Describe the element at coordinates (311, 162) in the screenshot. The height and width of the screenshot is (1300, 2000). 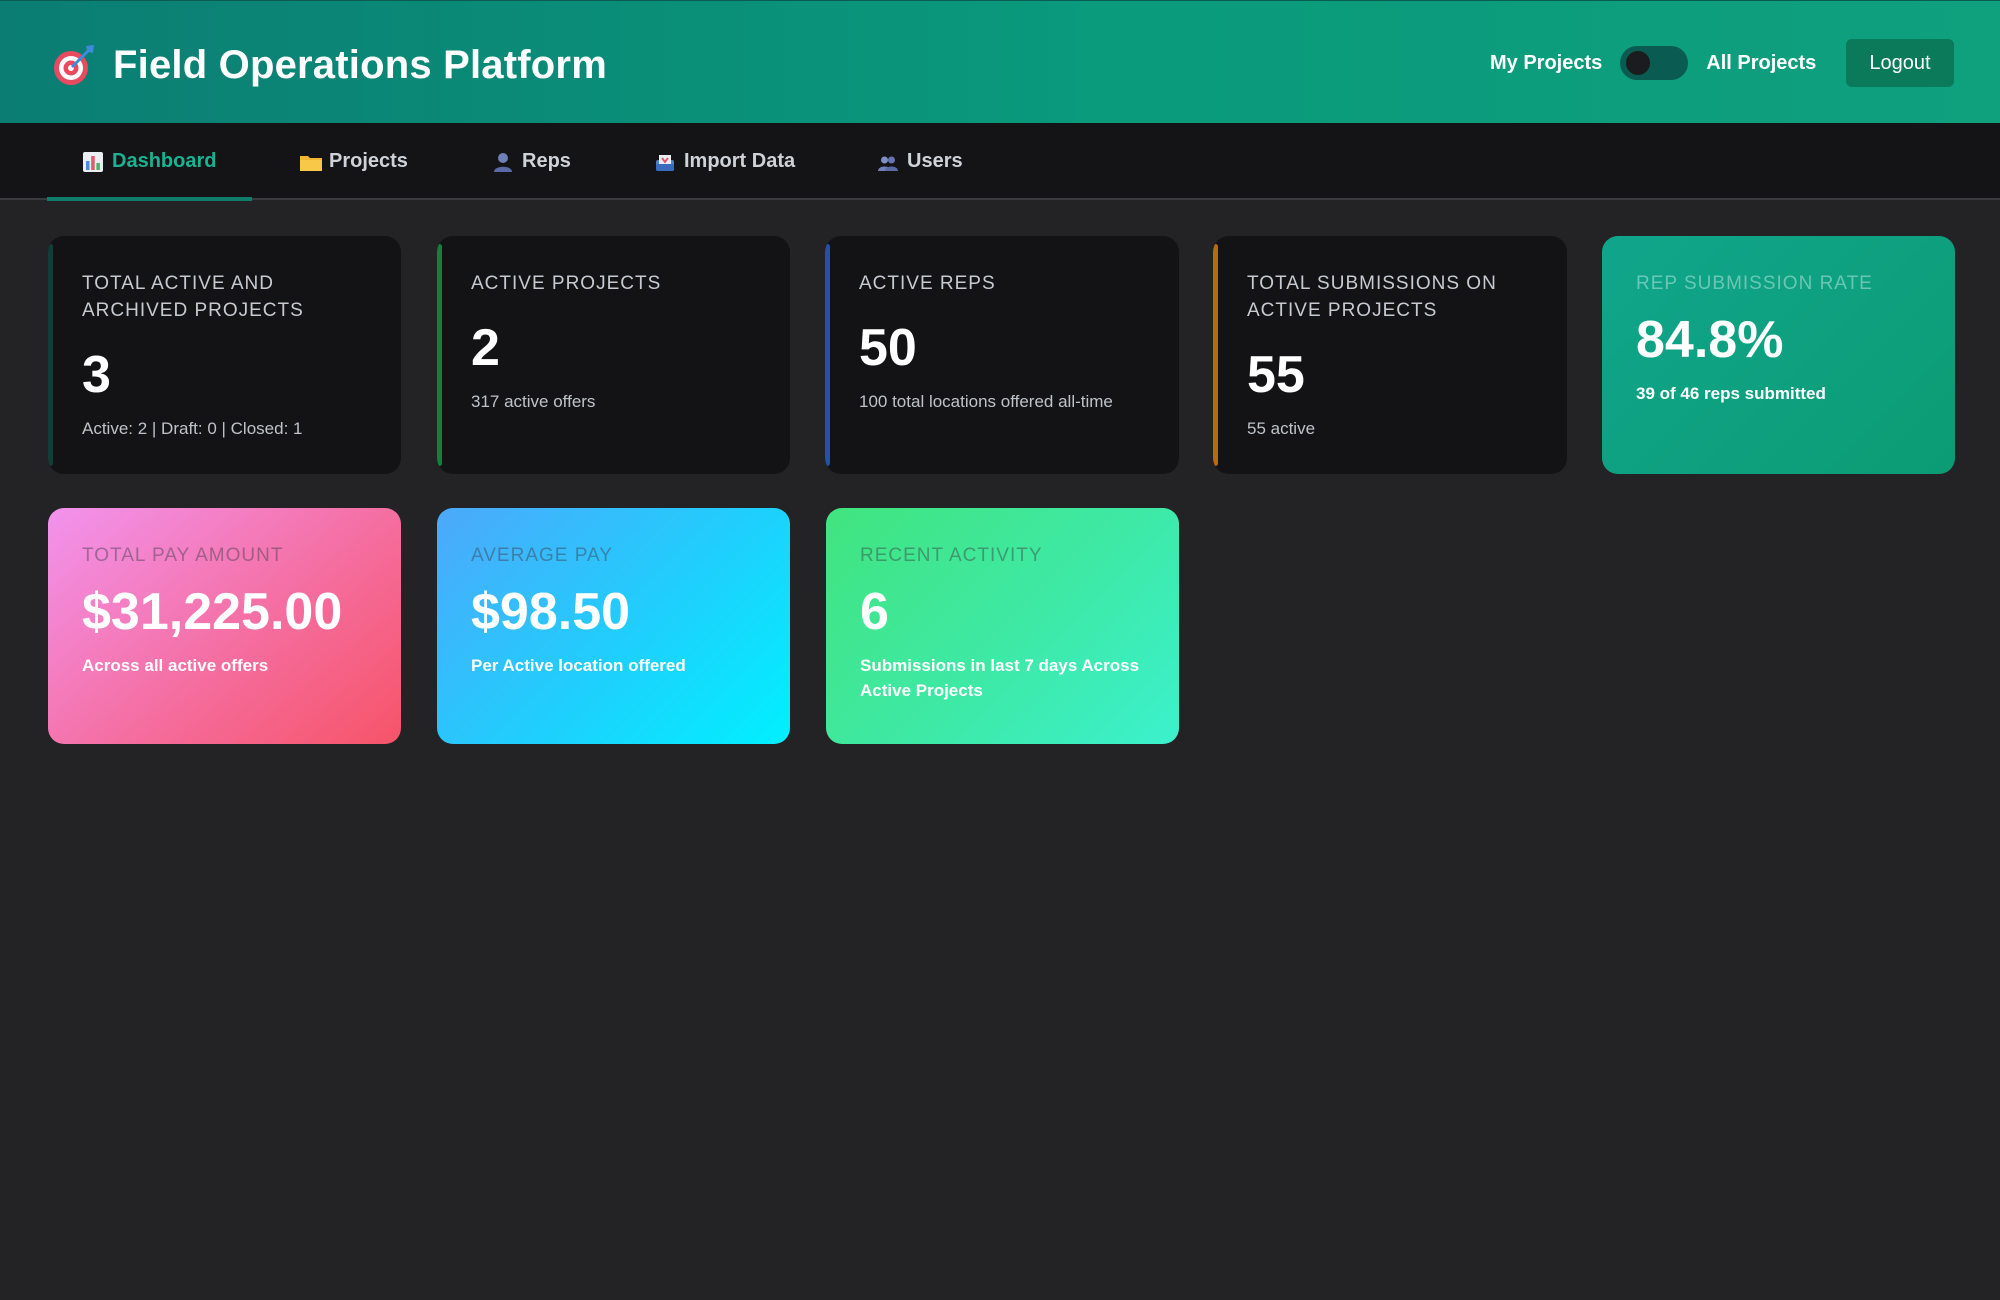
I see `folder-icon` at that location.